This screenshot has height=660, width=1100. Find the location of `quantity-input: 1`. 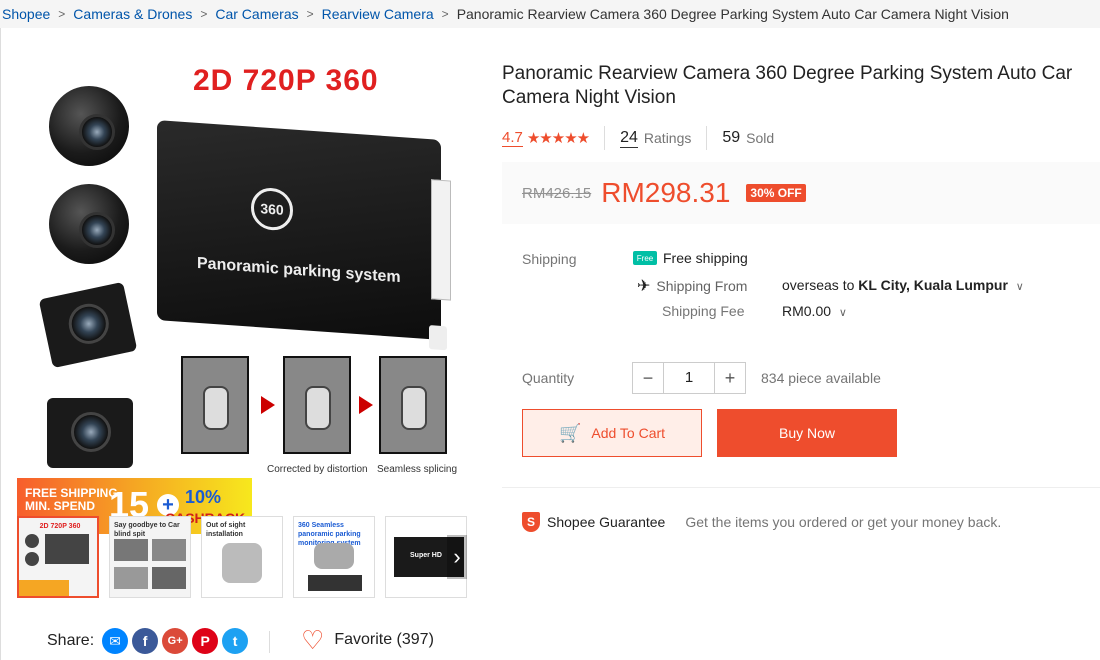

quantity-input: 1 is located at coordinates (689, 378).